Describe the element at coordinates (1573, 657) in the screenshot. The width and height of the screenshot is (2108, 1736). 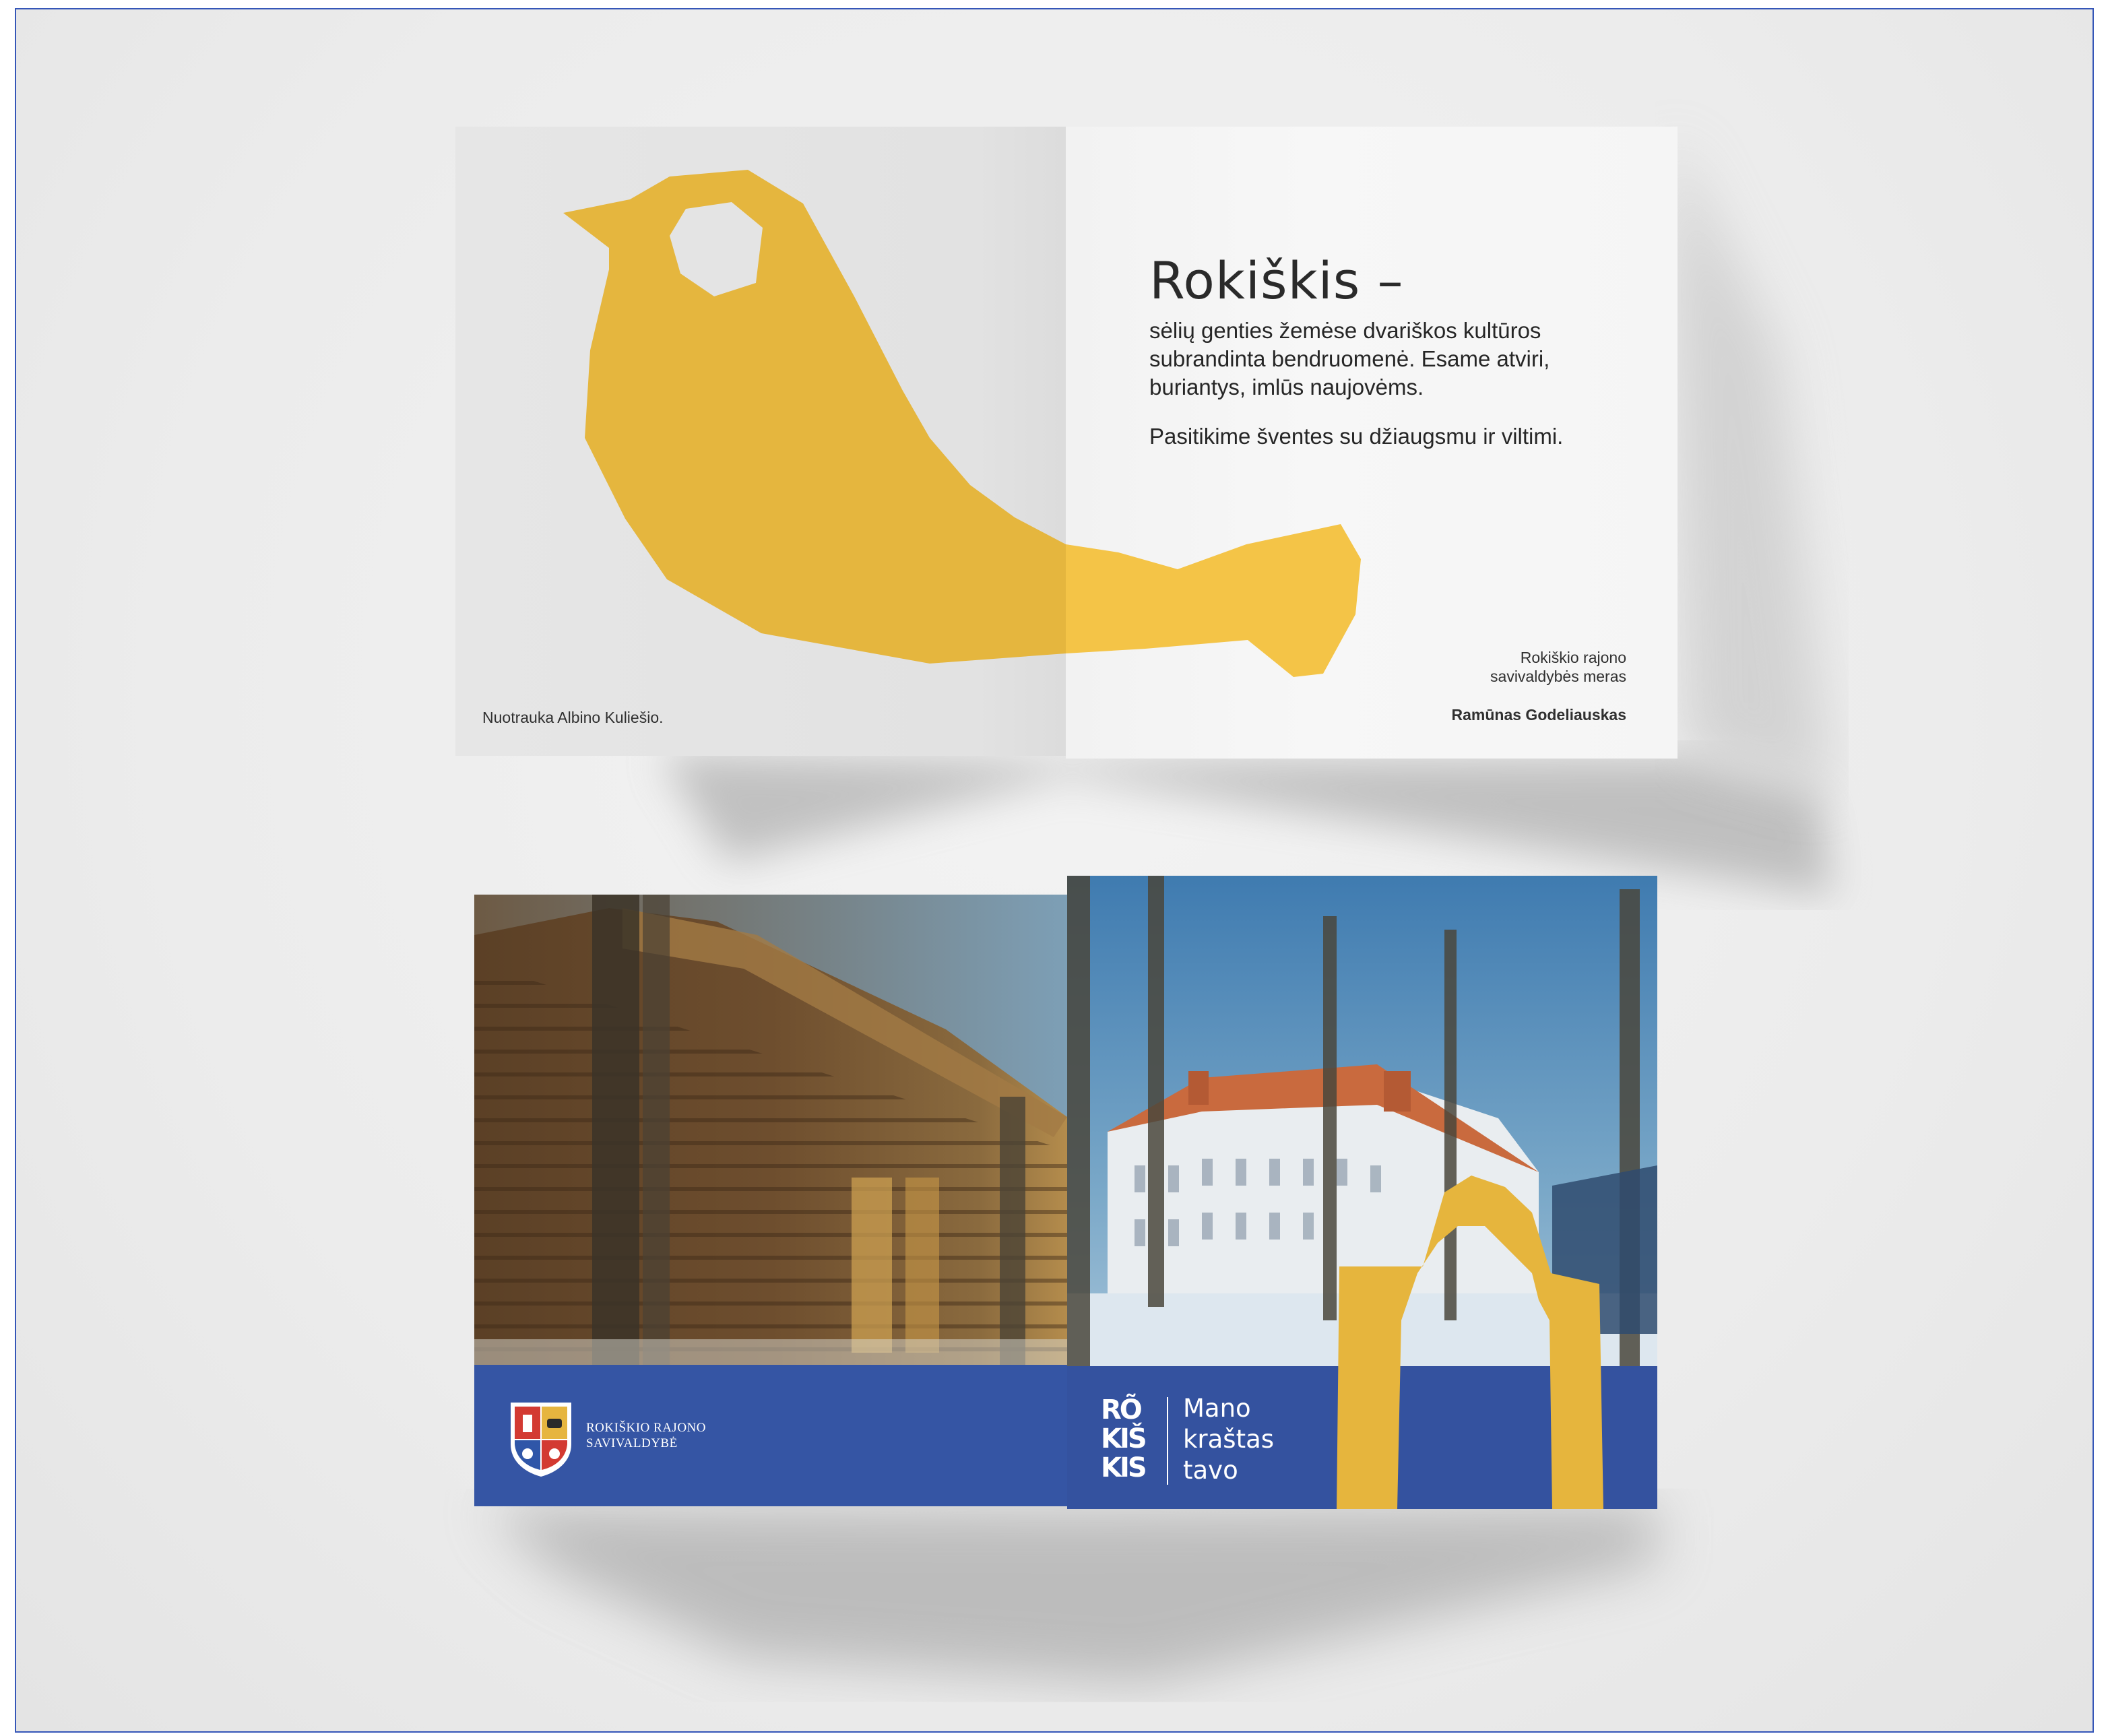
I see `signature-title-line1: Rokiškio rajono` at that location.